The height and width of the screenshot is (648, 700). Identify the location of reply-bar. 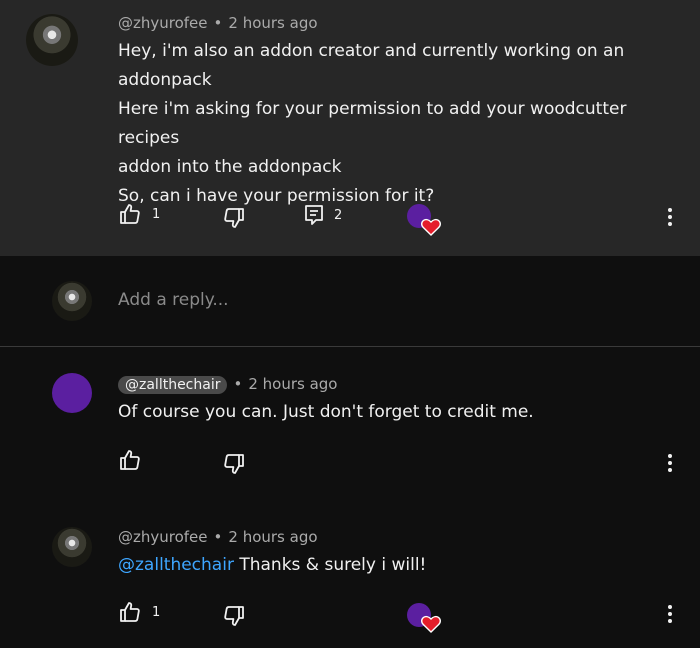
(350, 301).